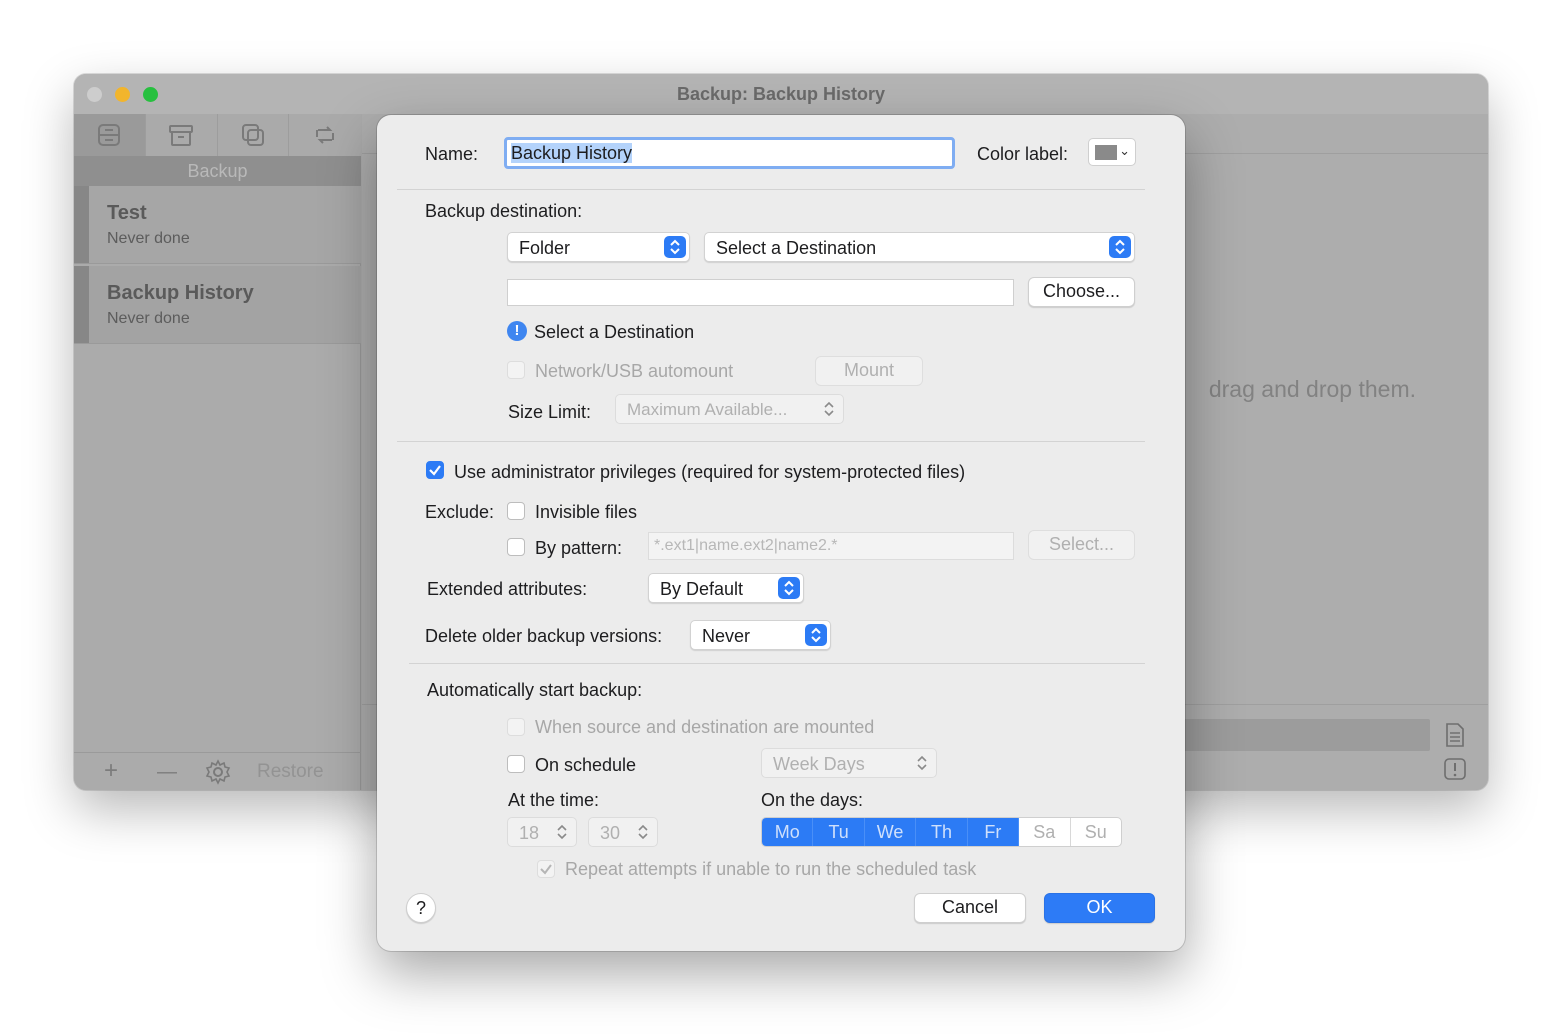 The height and width of the screenshot is (1034, 1560). I want to click on invisible-files-label: Invisible files, so click(586, 512).